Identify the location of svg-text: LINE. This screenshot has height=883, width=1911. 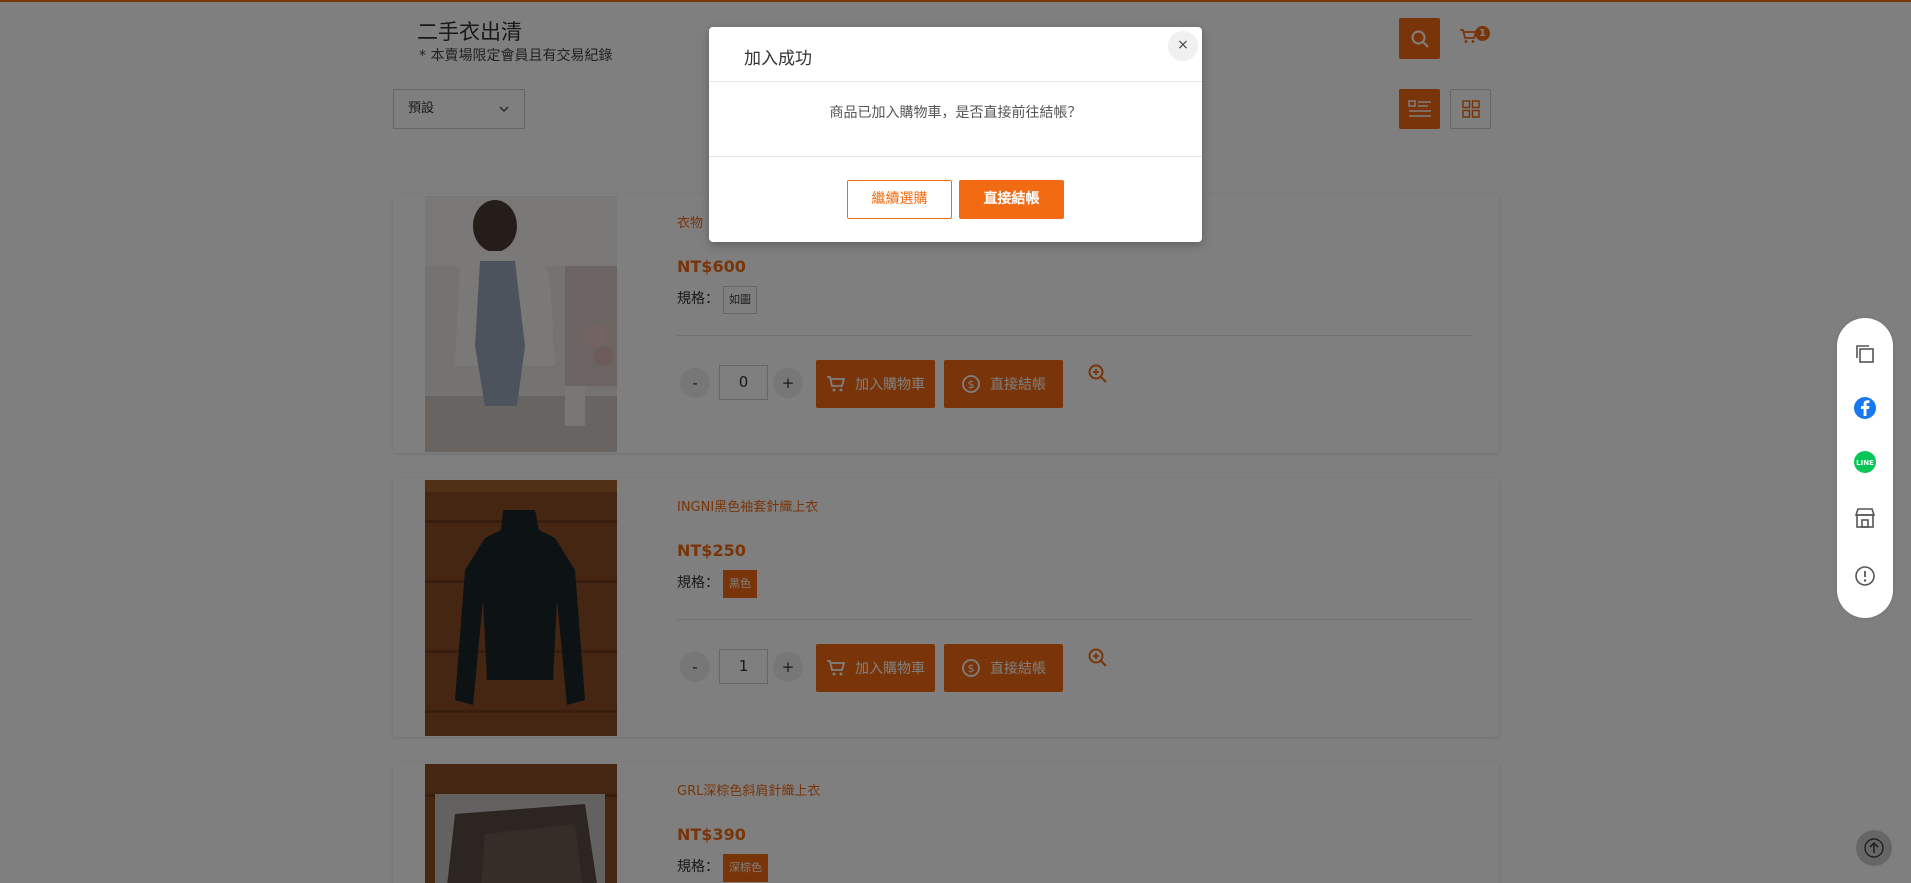
(1865, 463).